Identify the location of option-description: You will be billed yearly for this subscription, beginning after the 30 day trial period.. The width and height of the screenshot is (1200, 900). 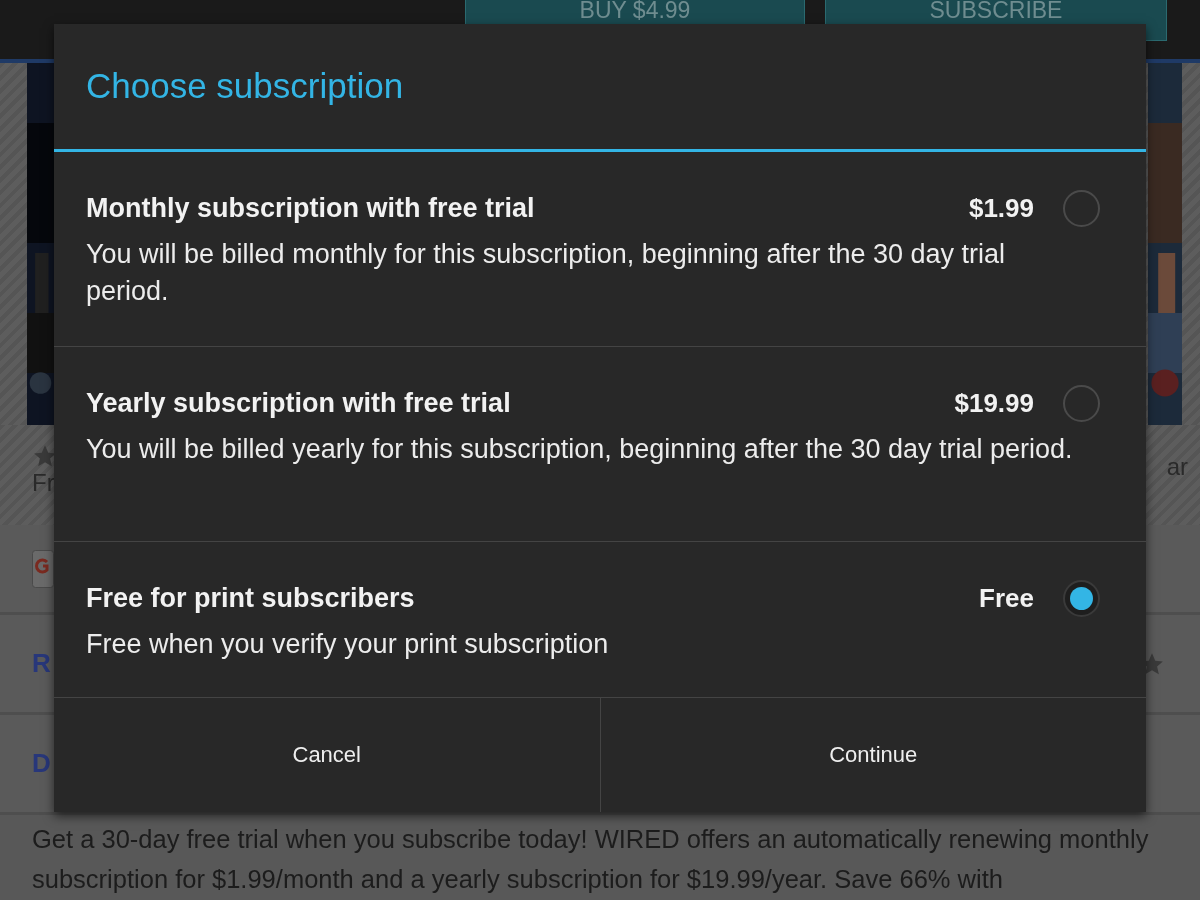
(580, 449).